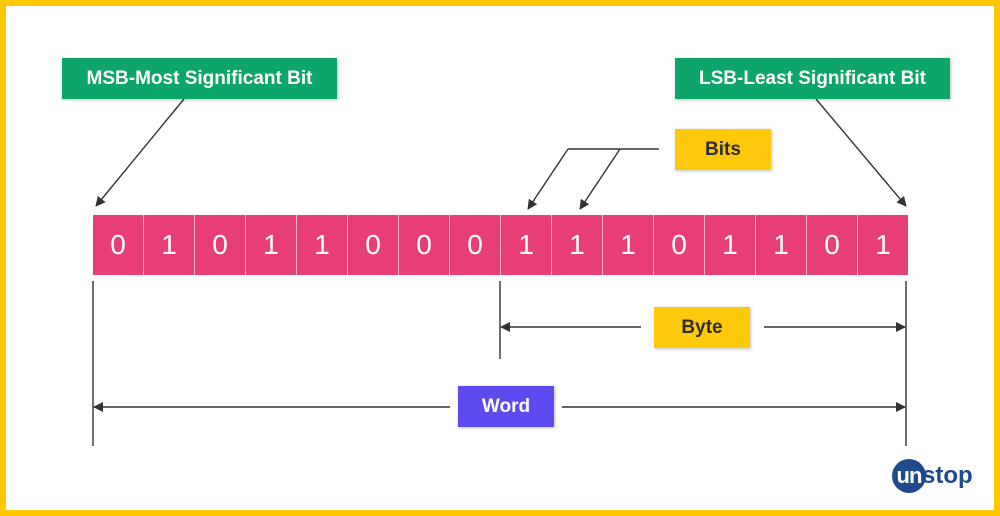  What do you see at coordinates (199, 78) in the screenshot?
I see `msb-label: MSB-Most Significant Bit` at bounding box center [199, 78].